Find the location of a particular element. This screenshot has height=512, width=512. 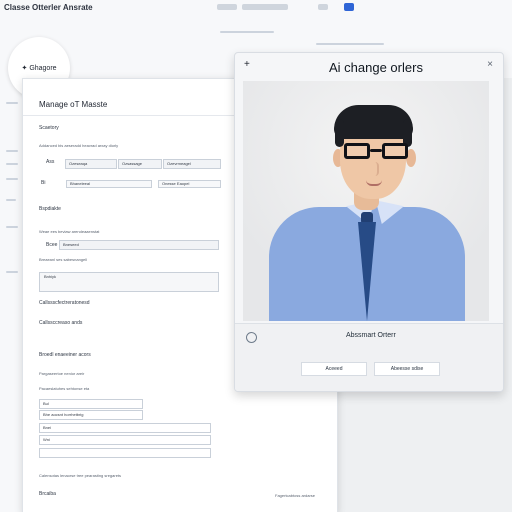

close-icon: × is located at coordinates (490, 64).